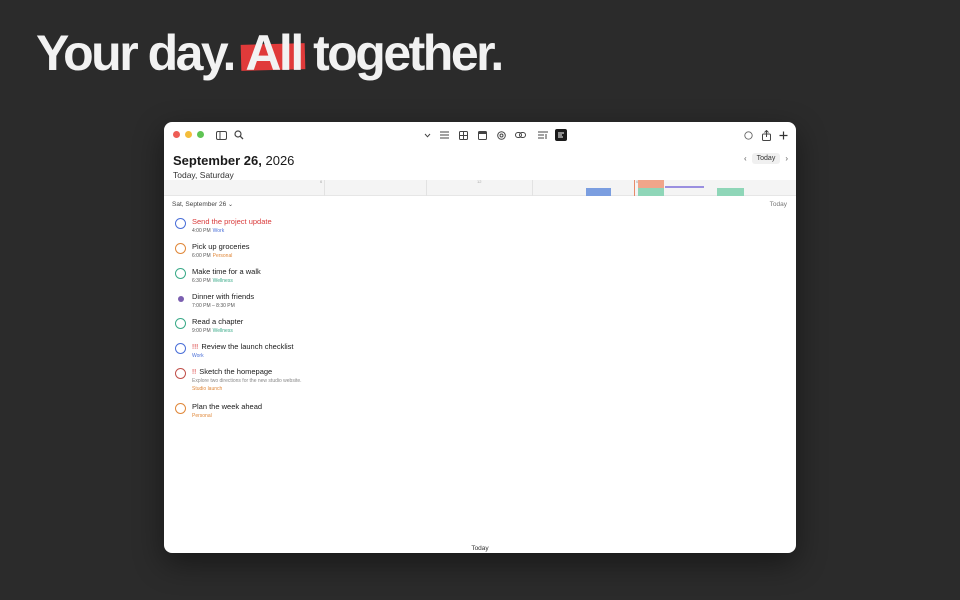 This screenshot has width=960, height=600. I want to click on zoom-button, so click(200, 134).